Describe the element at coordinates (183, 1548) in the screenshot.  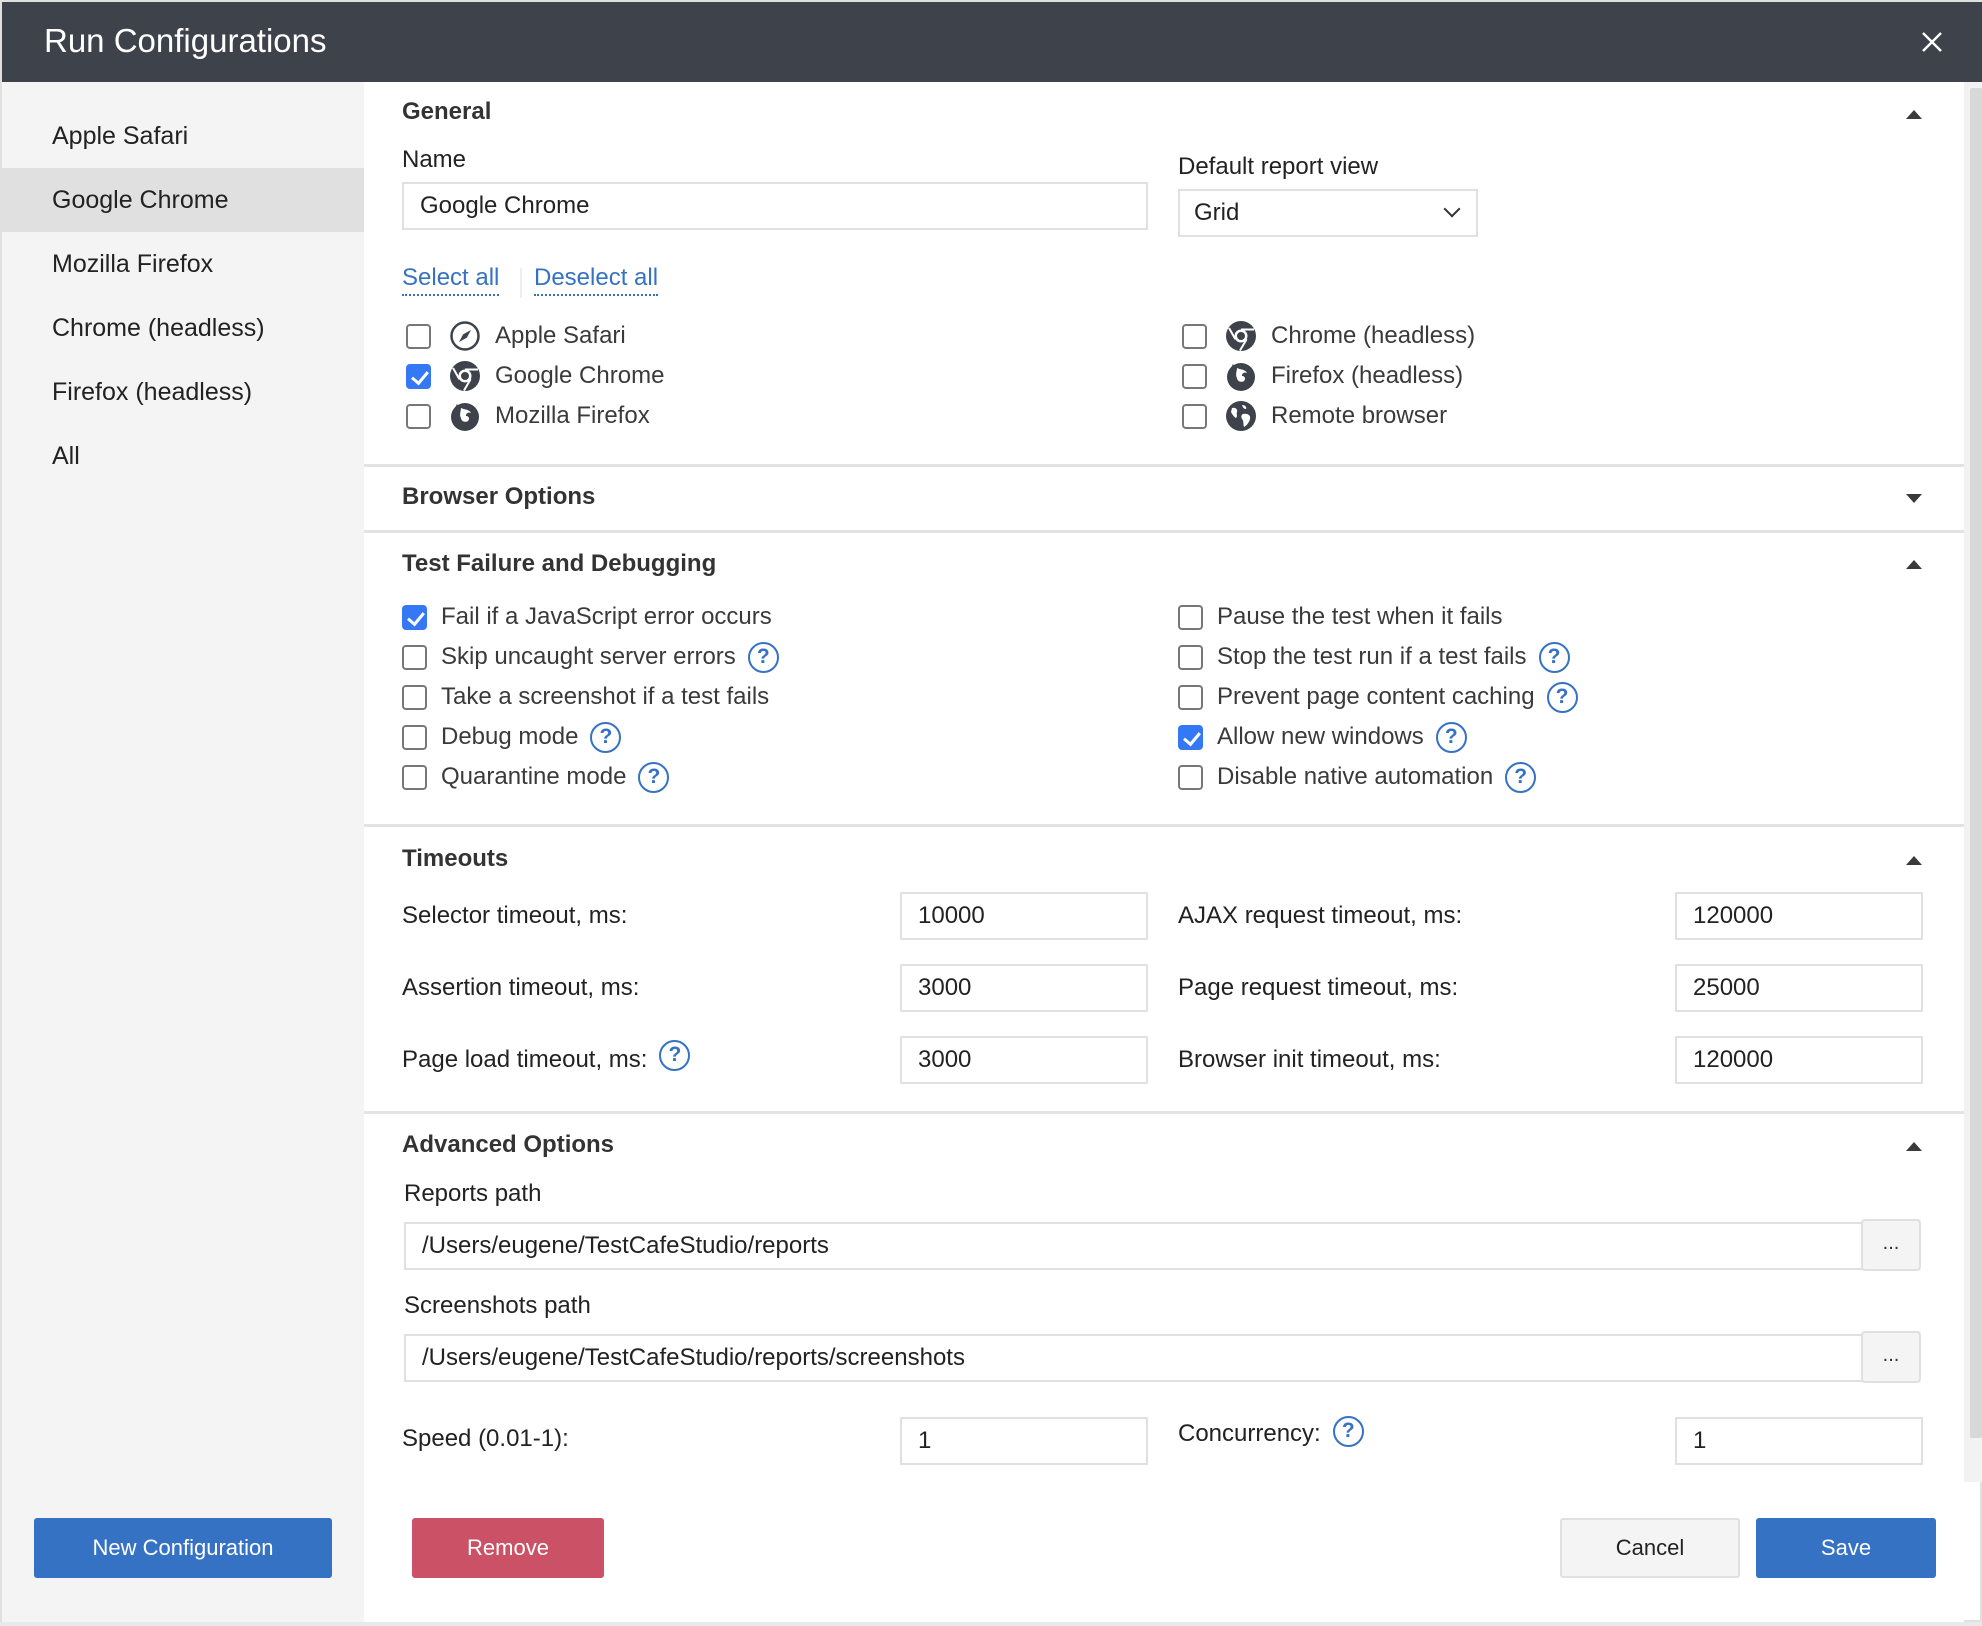
I see `new-configuration-button: New Configuration` at that location.